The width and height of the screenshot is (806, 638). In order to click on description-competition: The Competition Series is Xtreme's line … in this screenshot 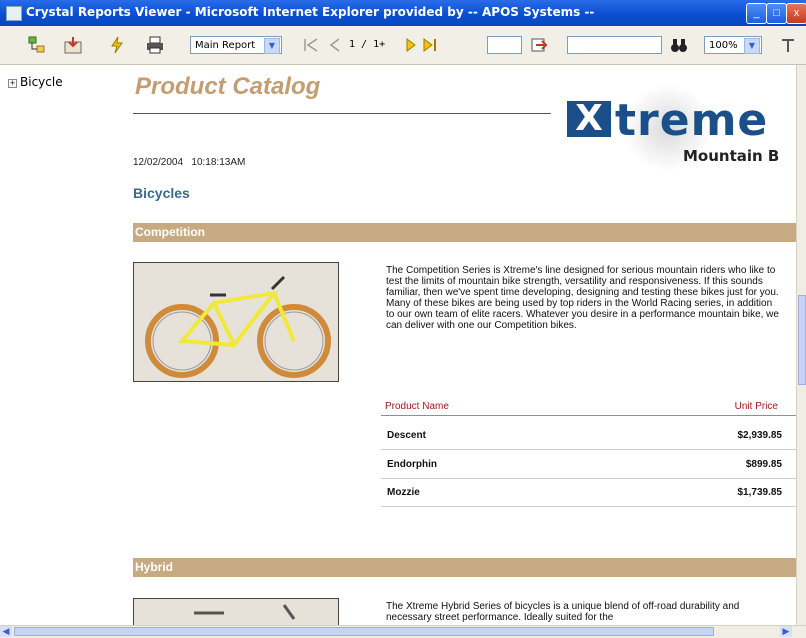, I will do `click(582, 298)`.